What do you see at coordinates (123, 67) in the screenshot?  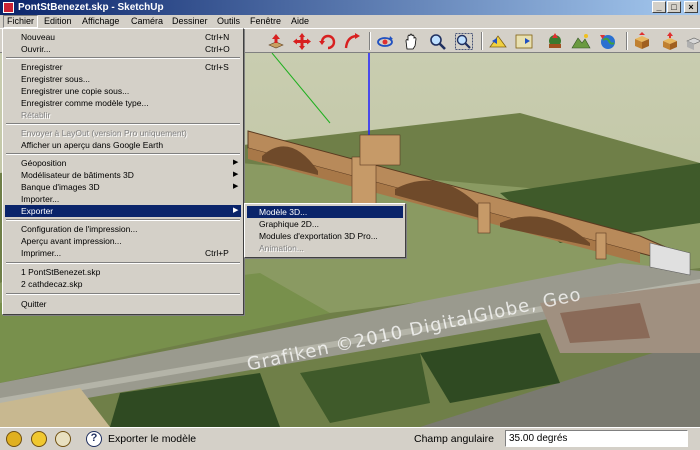 I see `menu-item-enregistrer: Enregistrer Ctrl+S` at bounding box center [123, 67].